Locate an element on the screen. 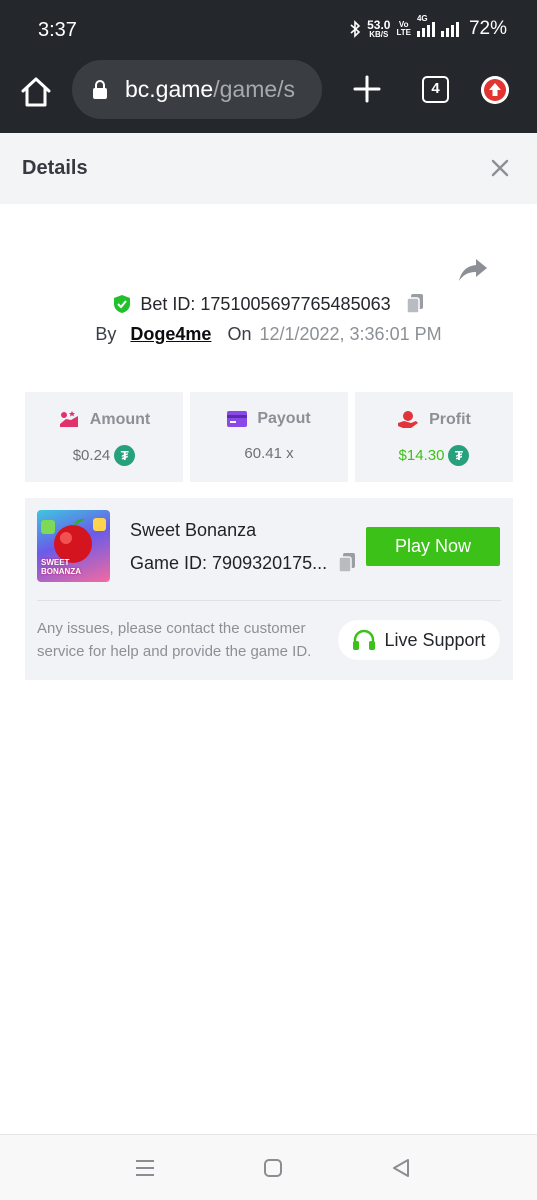 The image size is (537, 1200). on-label: On is located at coordinates (239, 334).